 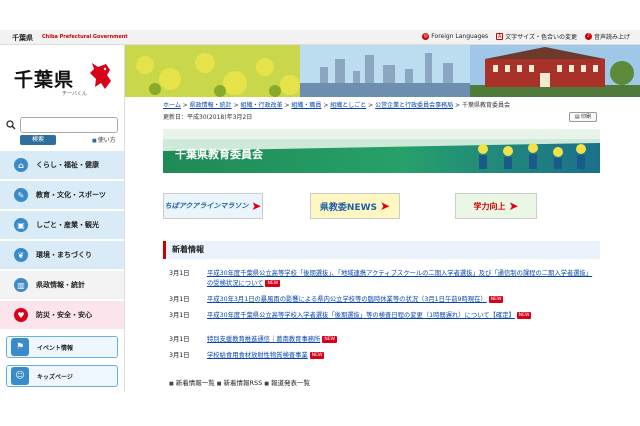 I want to click on logo-text: 千葉県, so click(x=44, y=80).